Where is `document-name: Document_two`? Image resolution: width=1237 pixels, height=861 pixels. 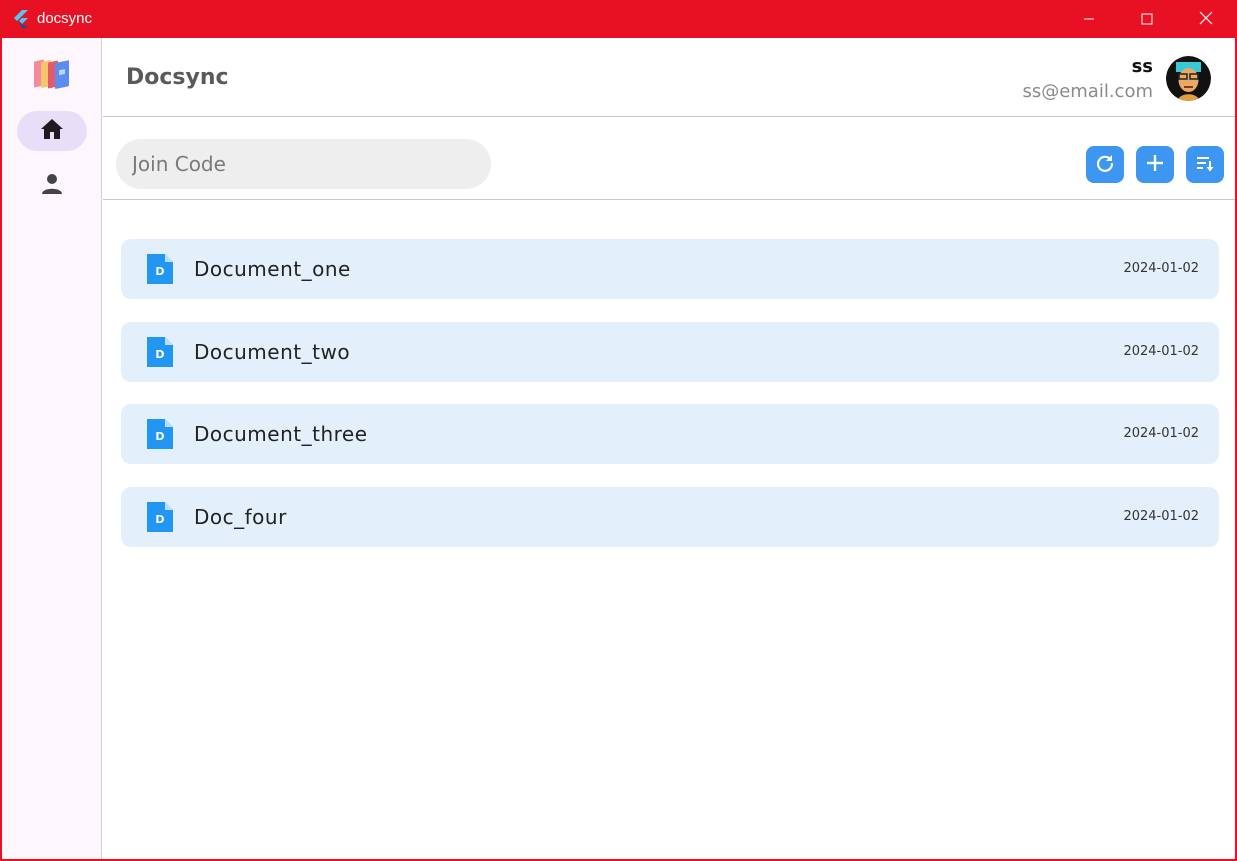
document-name: Document_two is located at coordinates (272, 352).